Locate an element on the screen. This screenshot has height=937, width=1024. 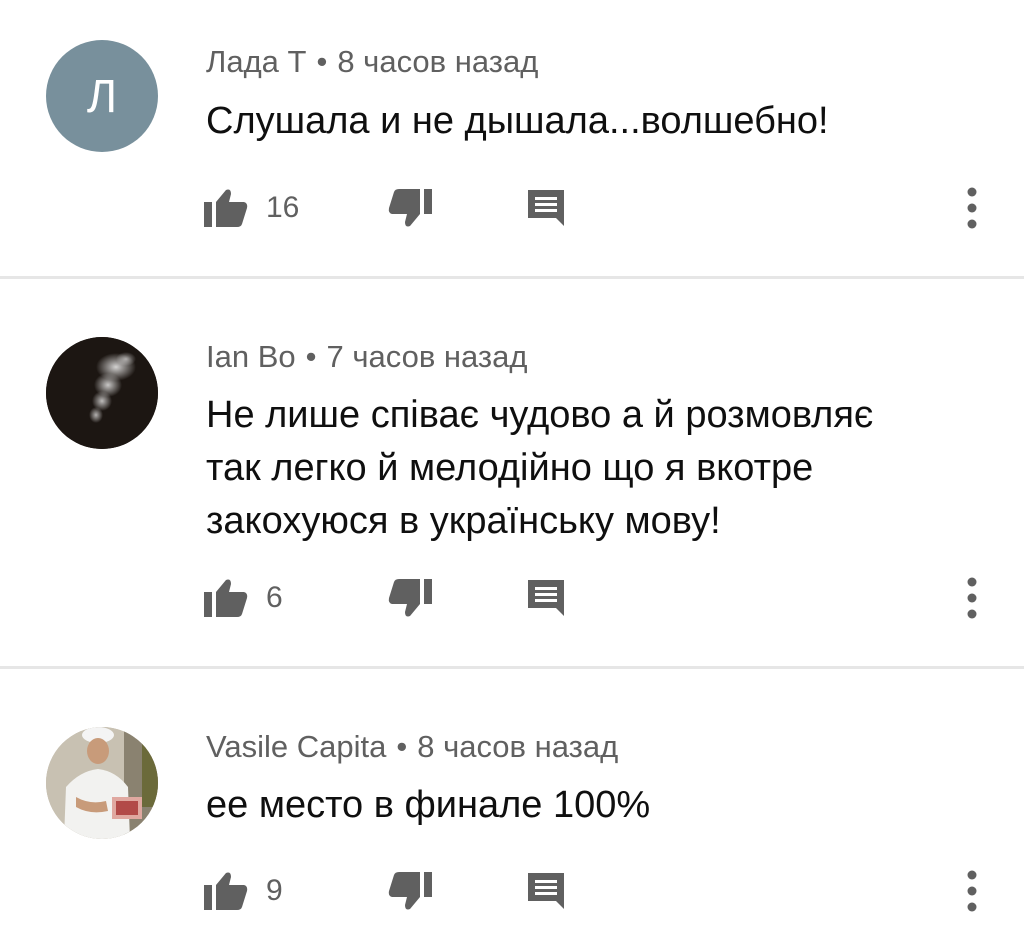
comment-meta: Ian Bo • 7 часов назад is located at coordinates (366, 357).